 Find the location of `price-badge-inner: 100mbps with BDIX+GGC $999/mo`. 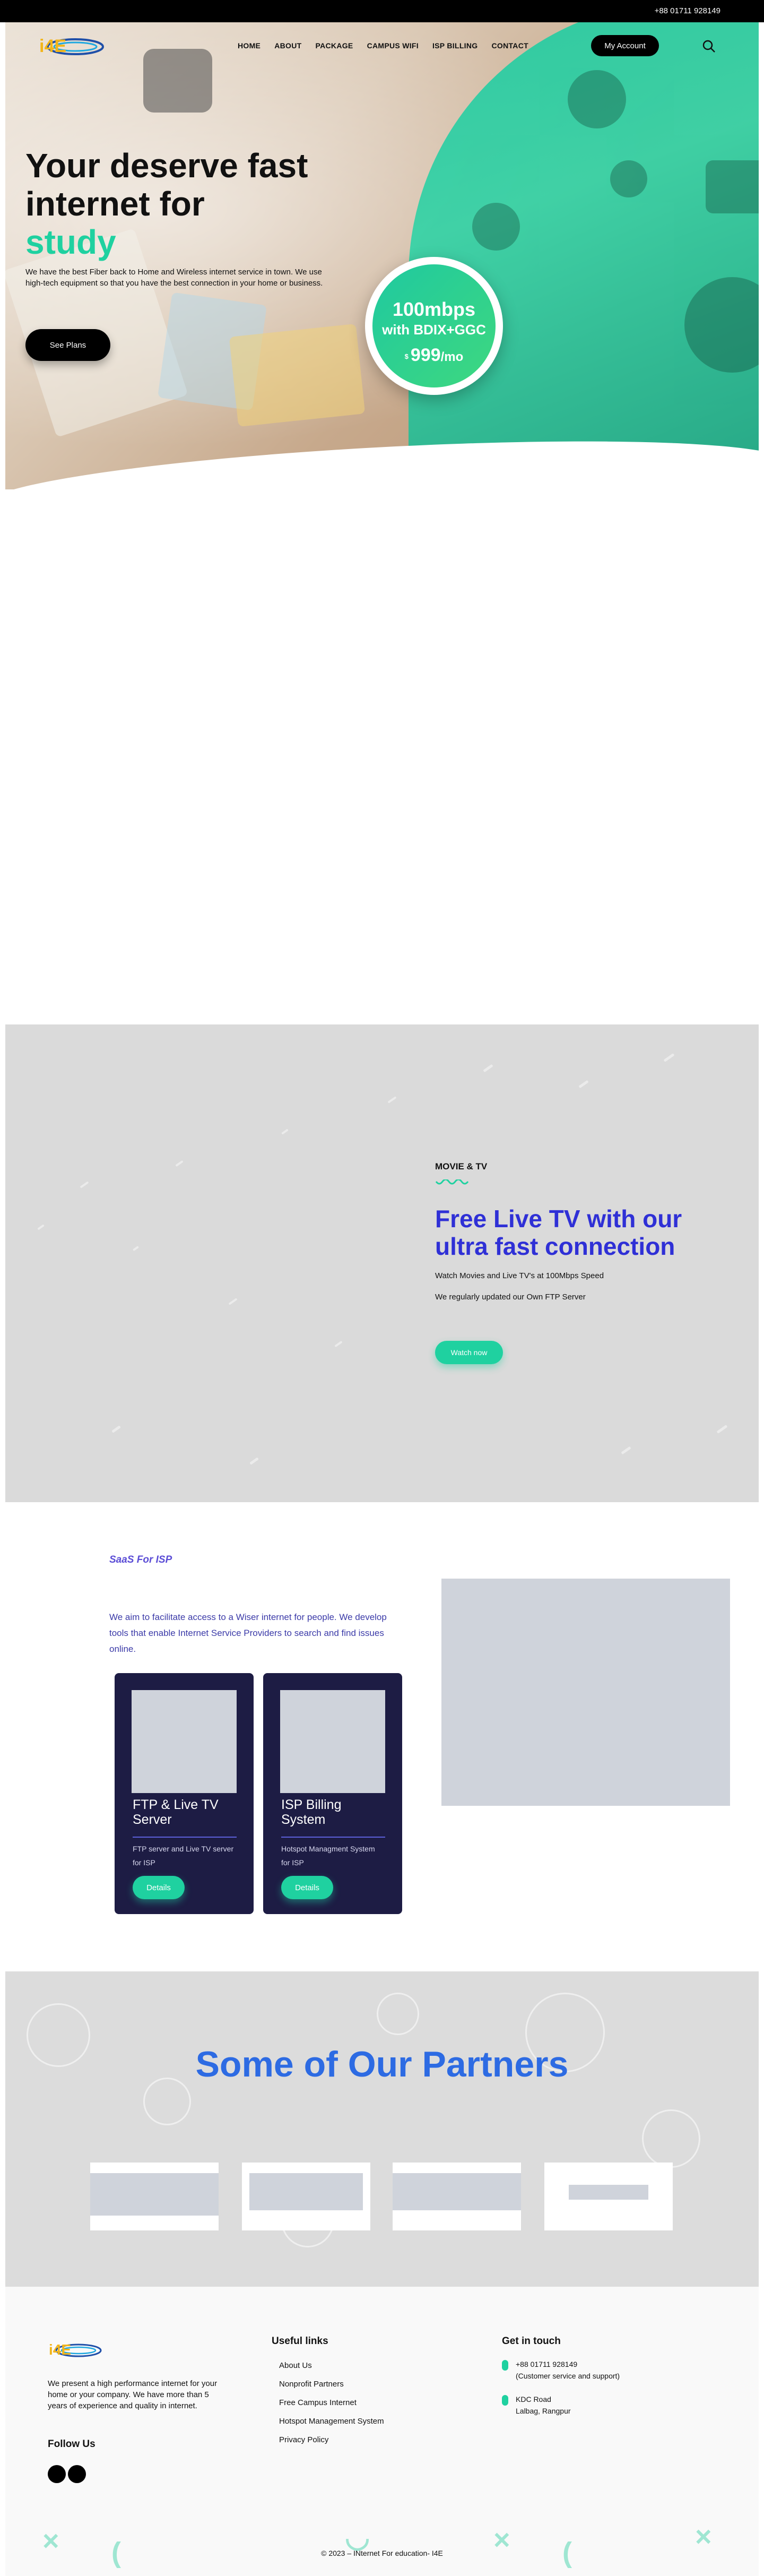

price-badge-inner: 100mbps with BDIX+GGC $999/mo is located at coordinates (434, 325).